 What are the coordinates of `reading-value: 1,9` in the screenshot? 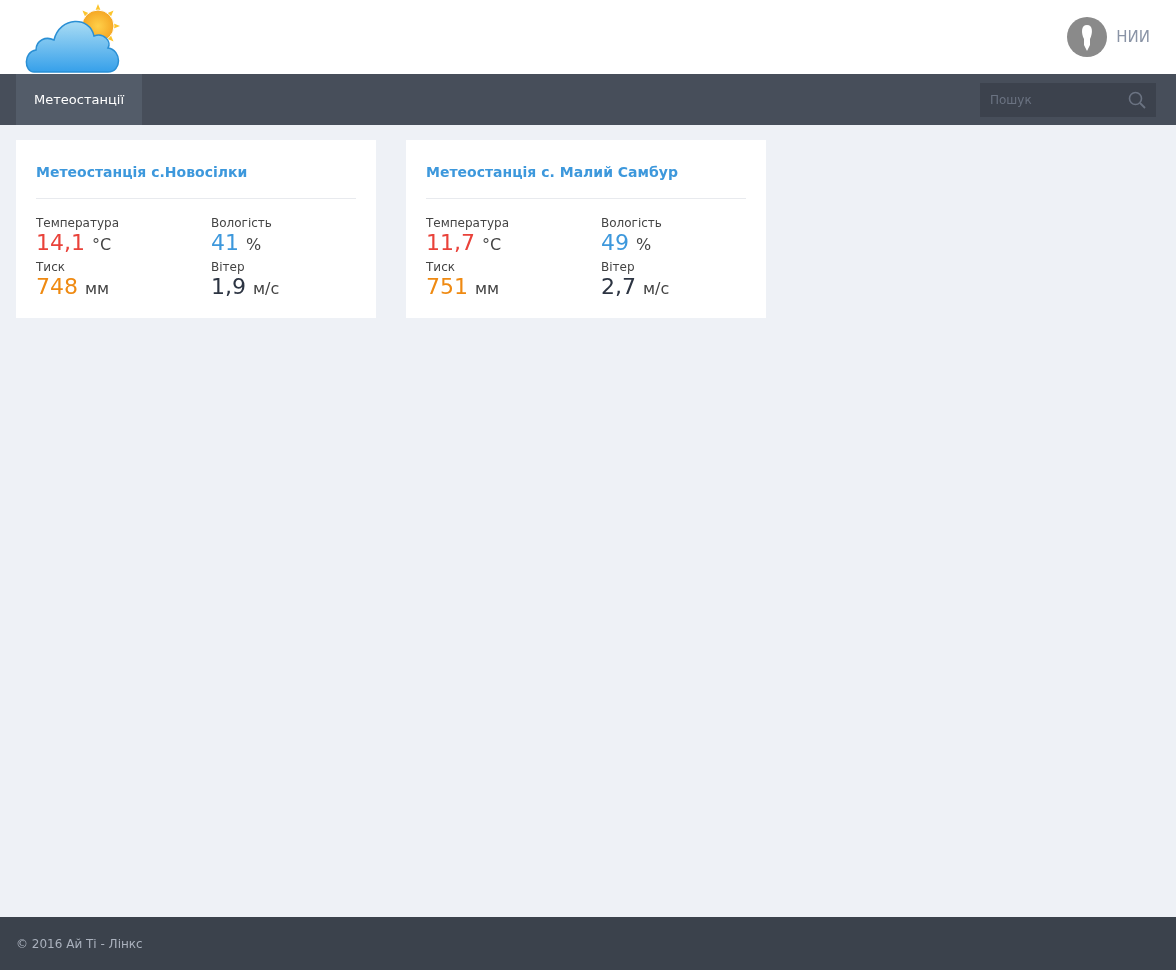 It's located at (228, 286).